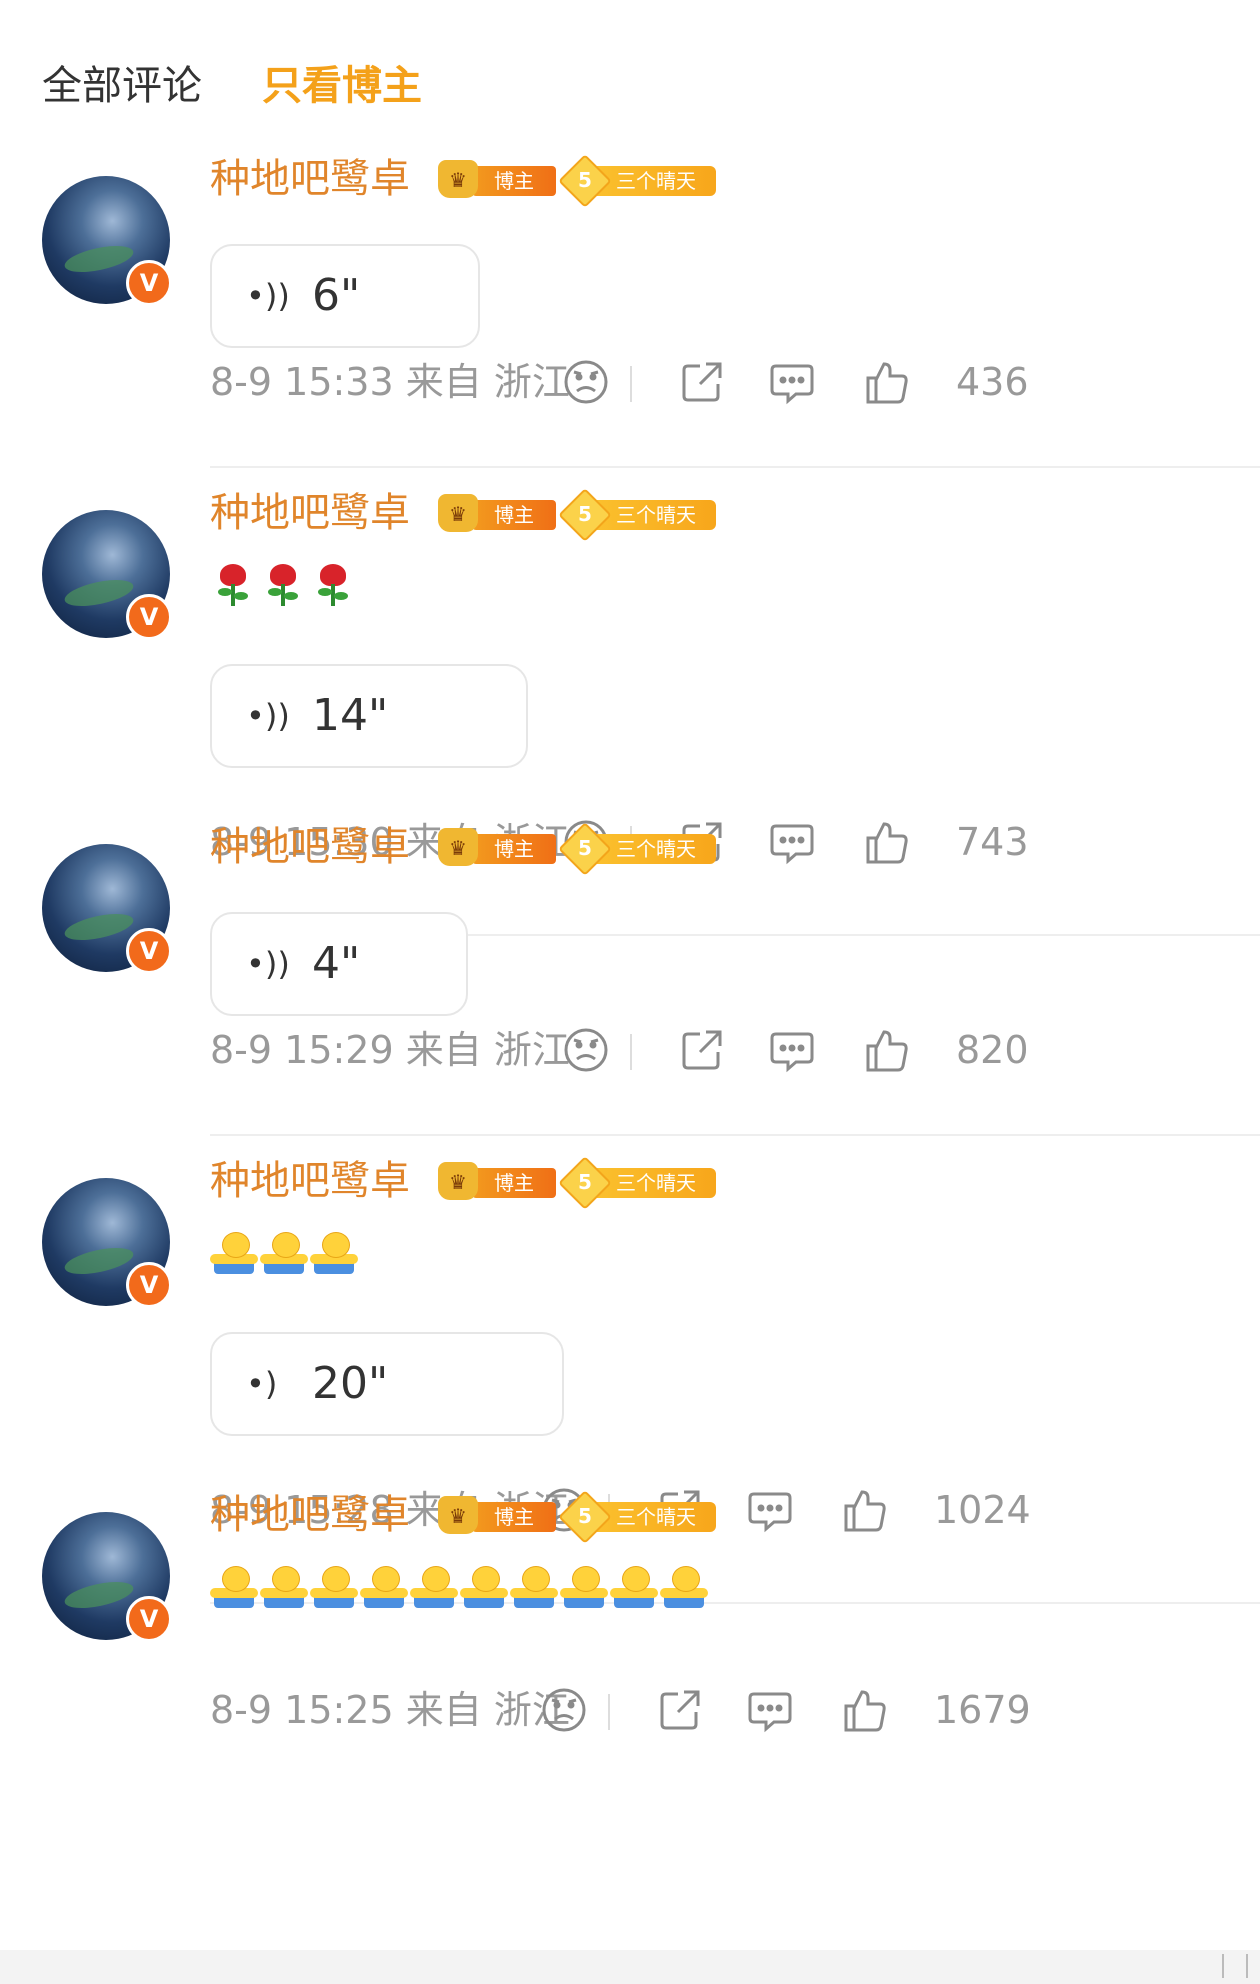 Image resolution: width=1260 pixels, height=1984 pixels. I want to click on voice-message: •)) 4", so click(339, 964).